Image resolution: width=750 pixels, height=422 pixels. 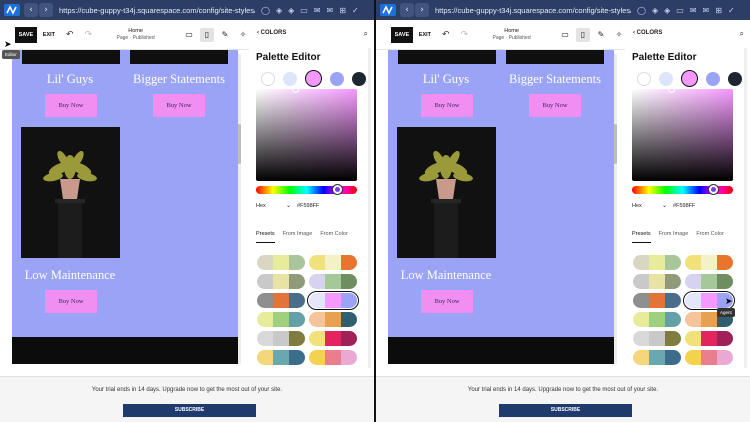 What do you see at coordinates (641, 237) in the screenshot?
I see `tab-presets: Presets` at bounding box center [641, 237].